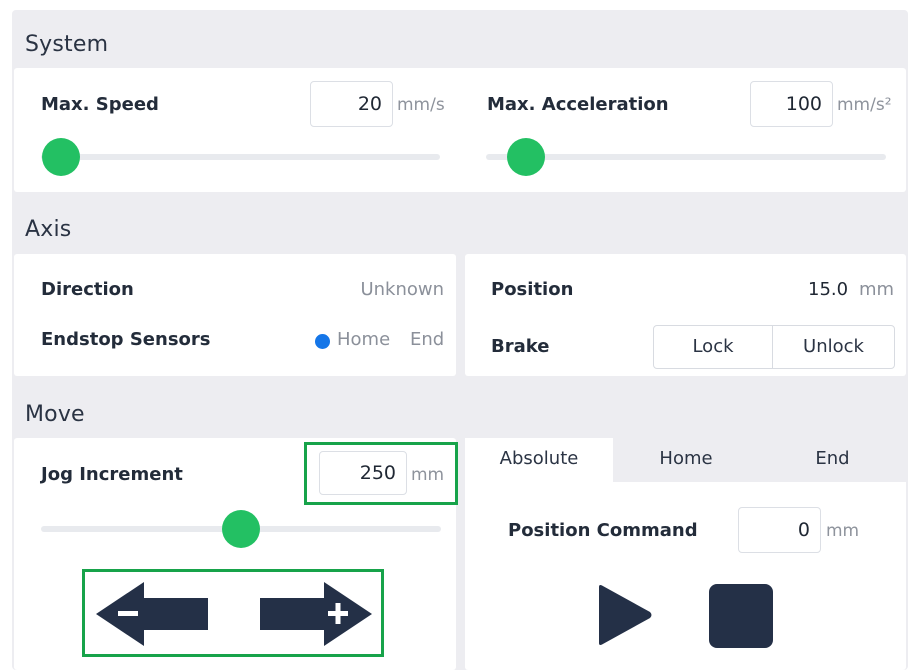  I want to click on max-acceleration-label: Max. Acceleration, so click(578, 104).